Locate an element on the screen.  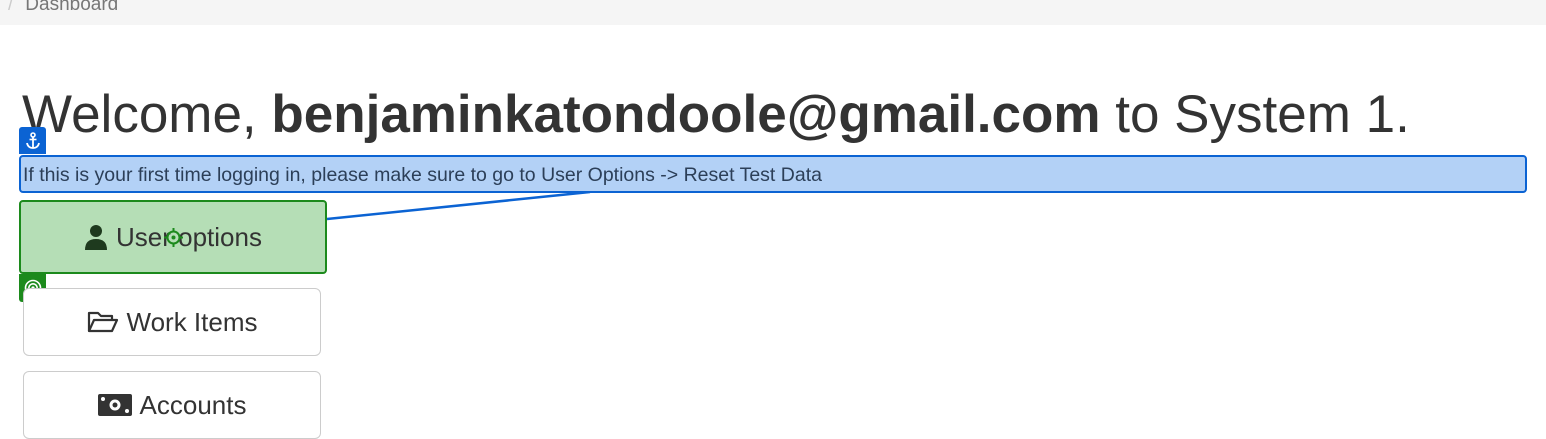
anchor-icon is located at coordinates (33, 140).